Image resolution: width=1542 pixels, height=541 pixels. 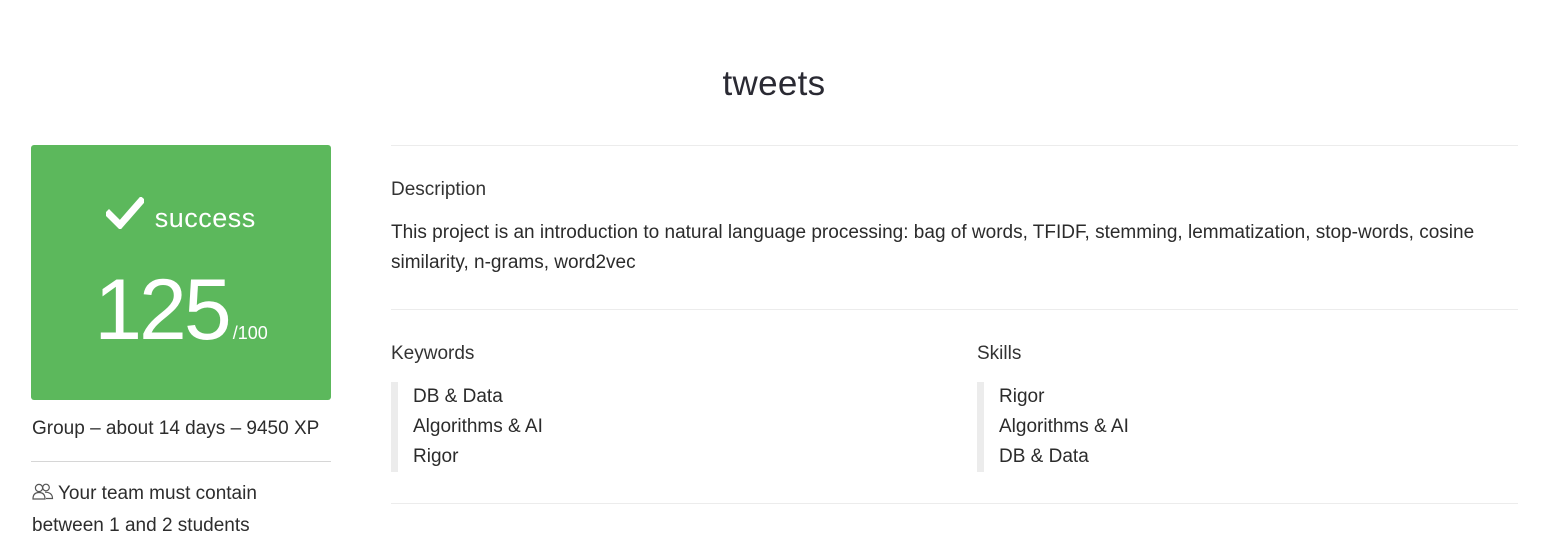 I want to click on keywords-list: DB & Data Algorithms & AI Rigor, so click(x=467, y=427).